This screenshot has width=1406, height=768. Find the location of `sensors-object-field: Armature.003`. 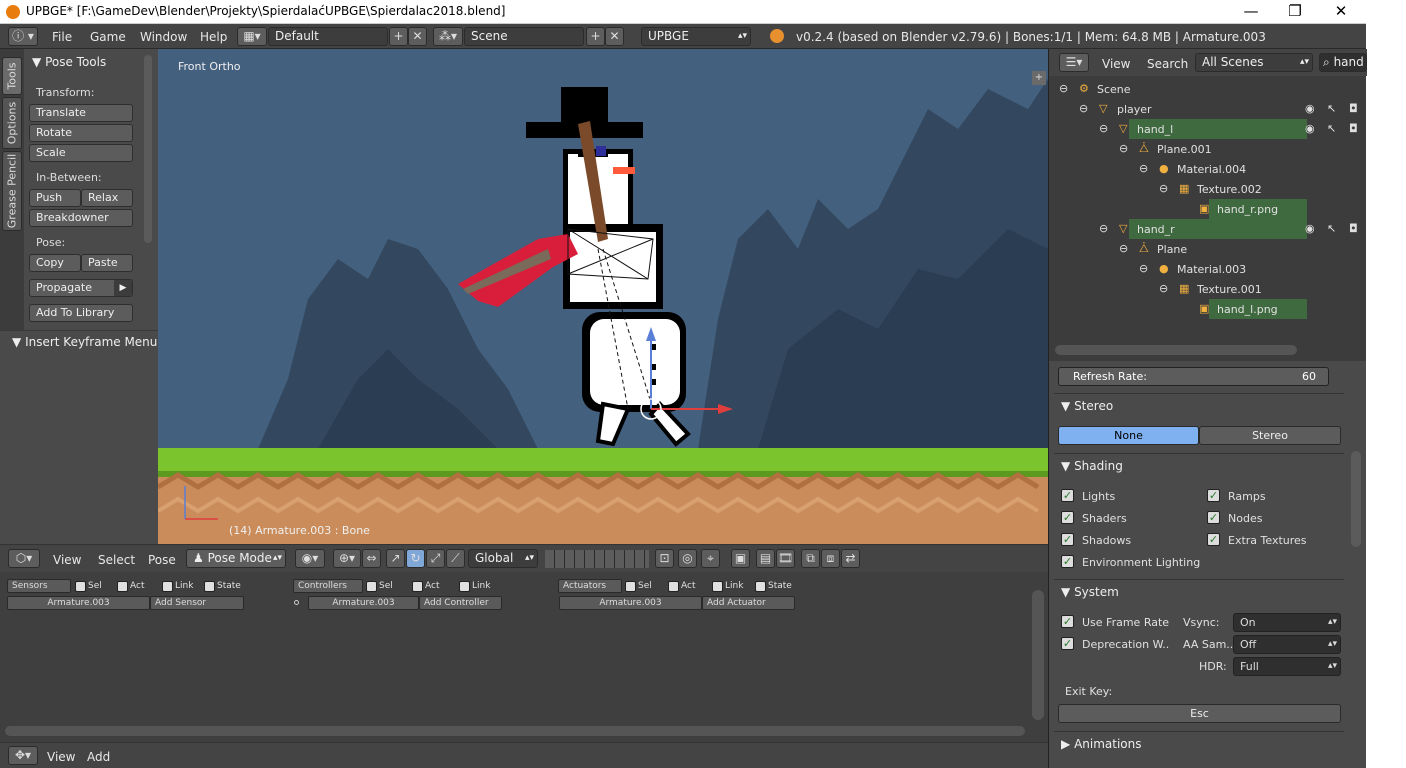

sensors-object-field: Armature.003 is located at coordinates (78, 603).